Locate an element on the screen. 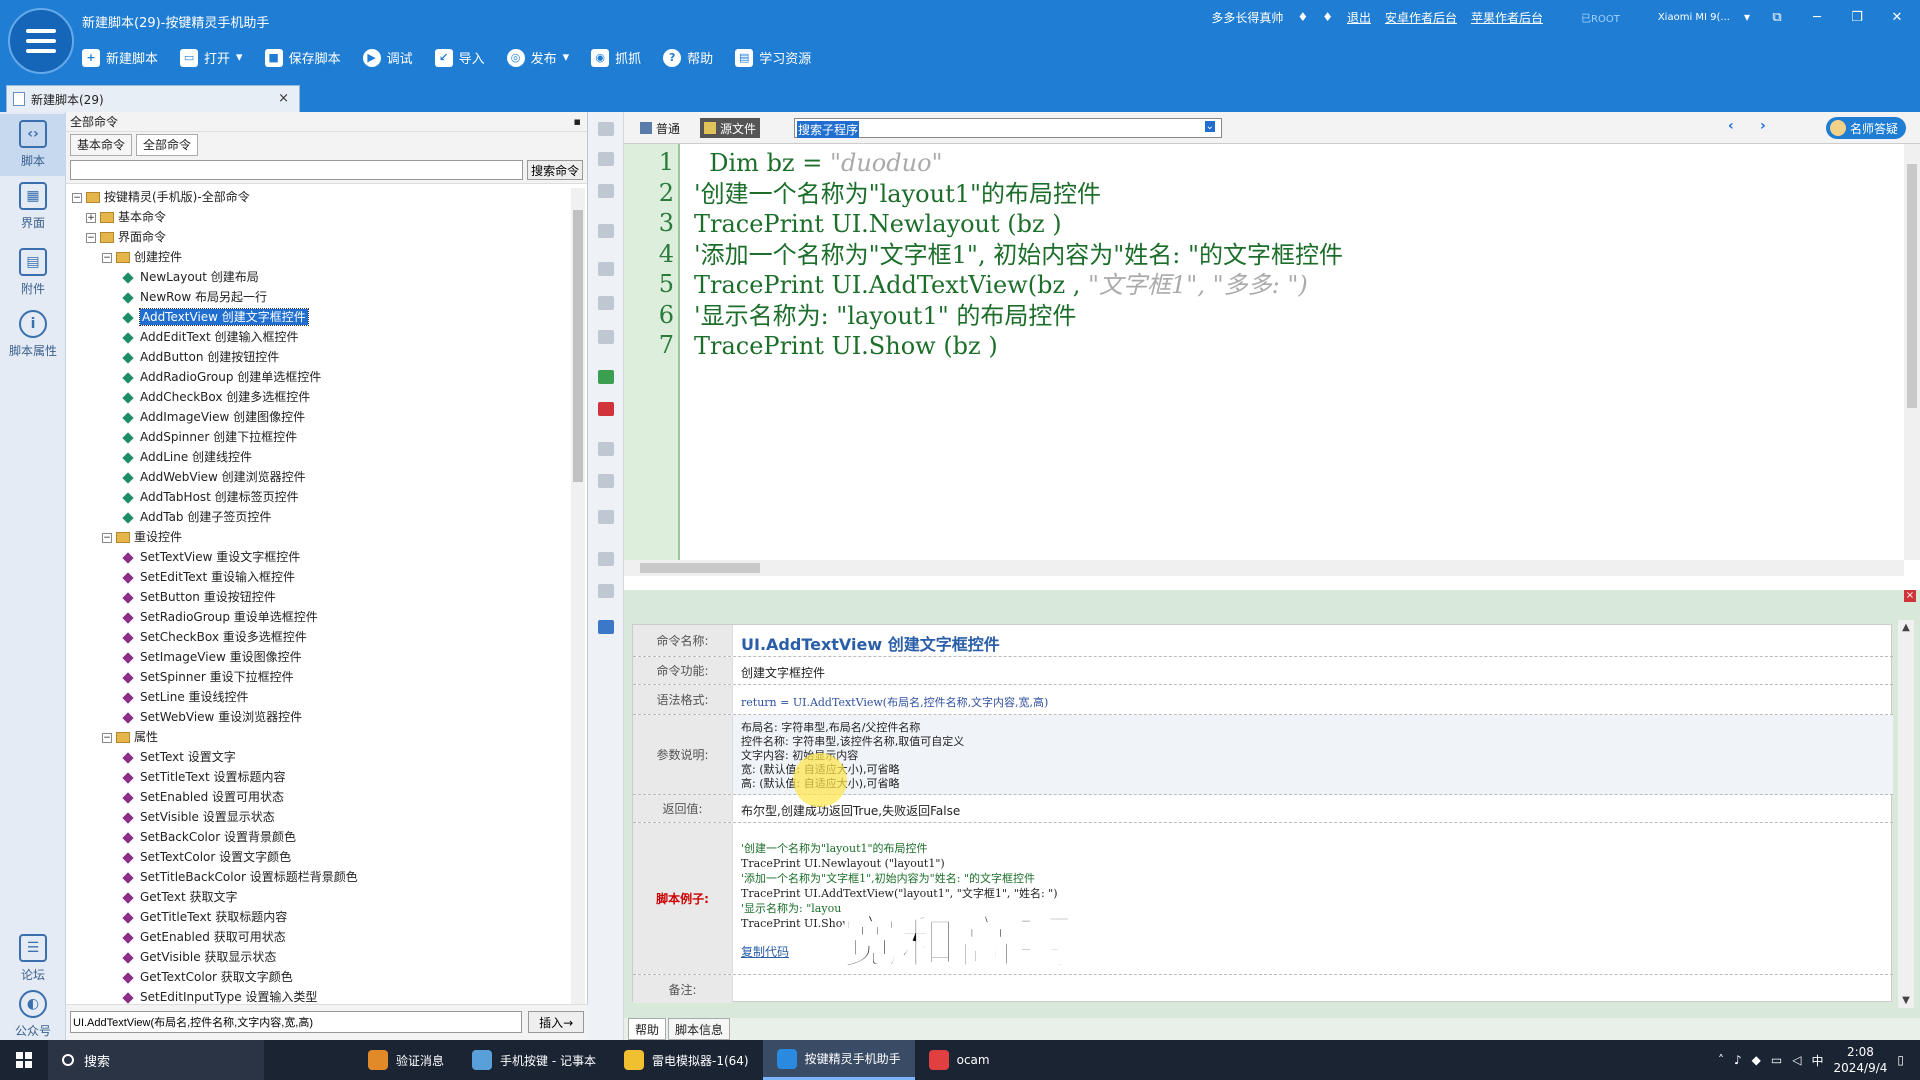  duplicate-icon is located at coordinates (606, 303).